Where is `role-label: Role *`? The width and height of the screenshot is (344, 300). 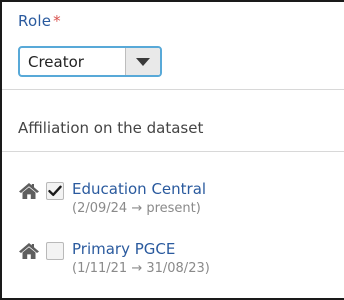 role-label: Role * is located at coordinates (39, 21).